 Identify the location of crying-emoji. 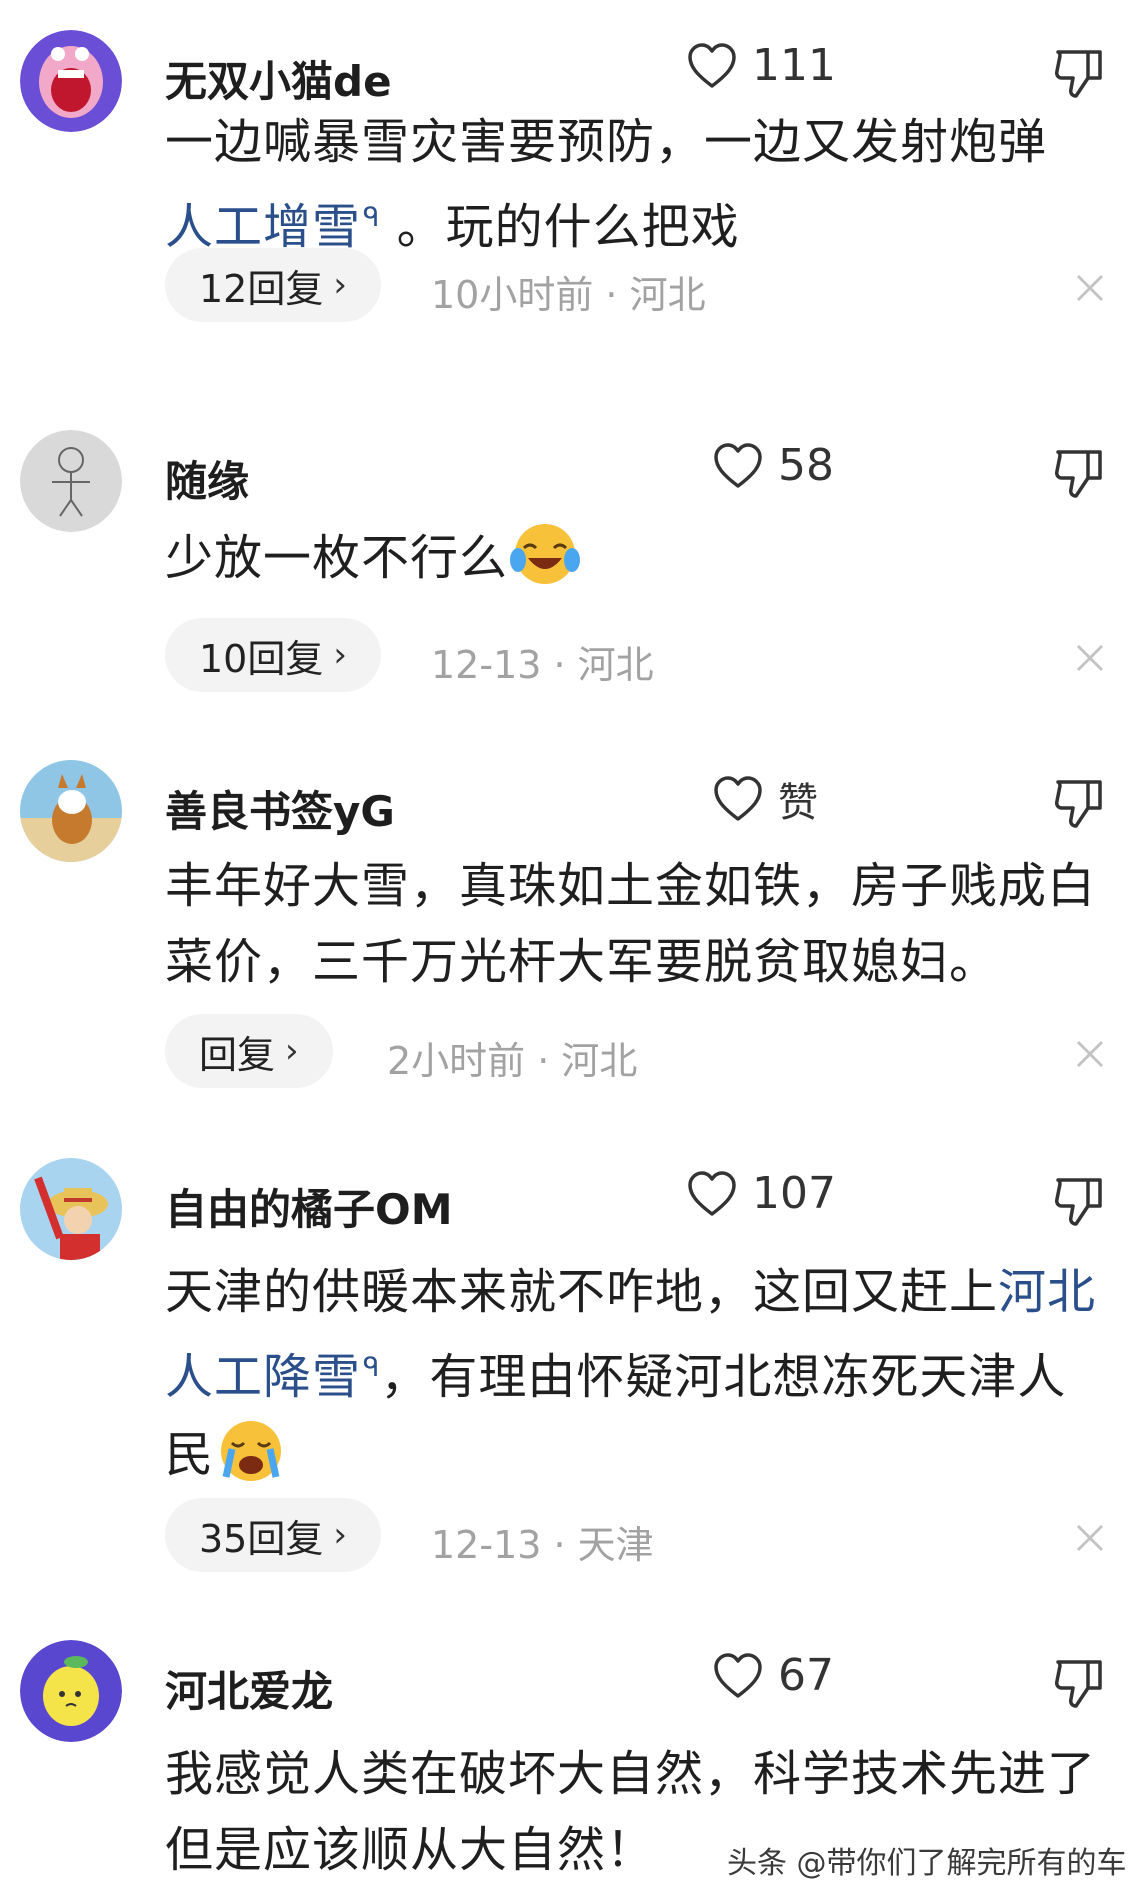
(251, 1451).